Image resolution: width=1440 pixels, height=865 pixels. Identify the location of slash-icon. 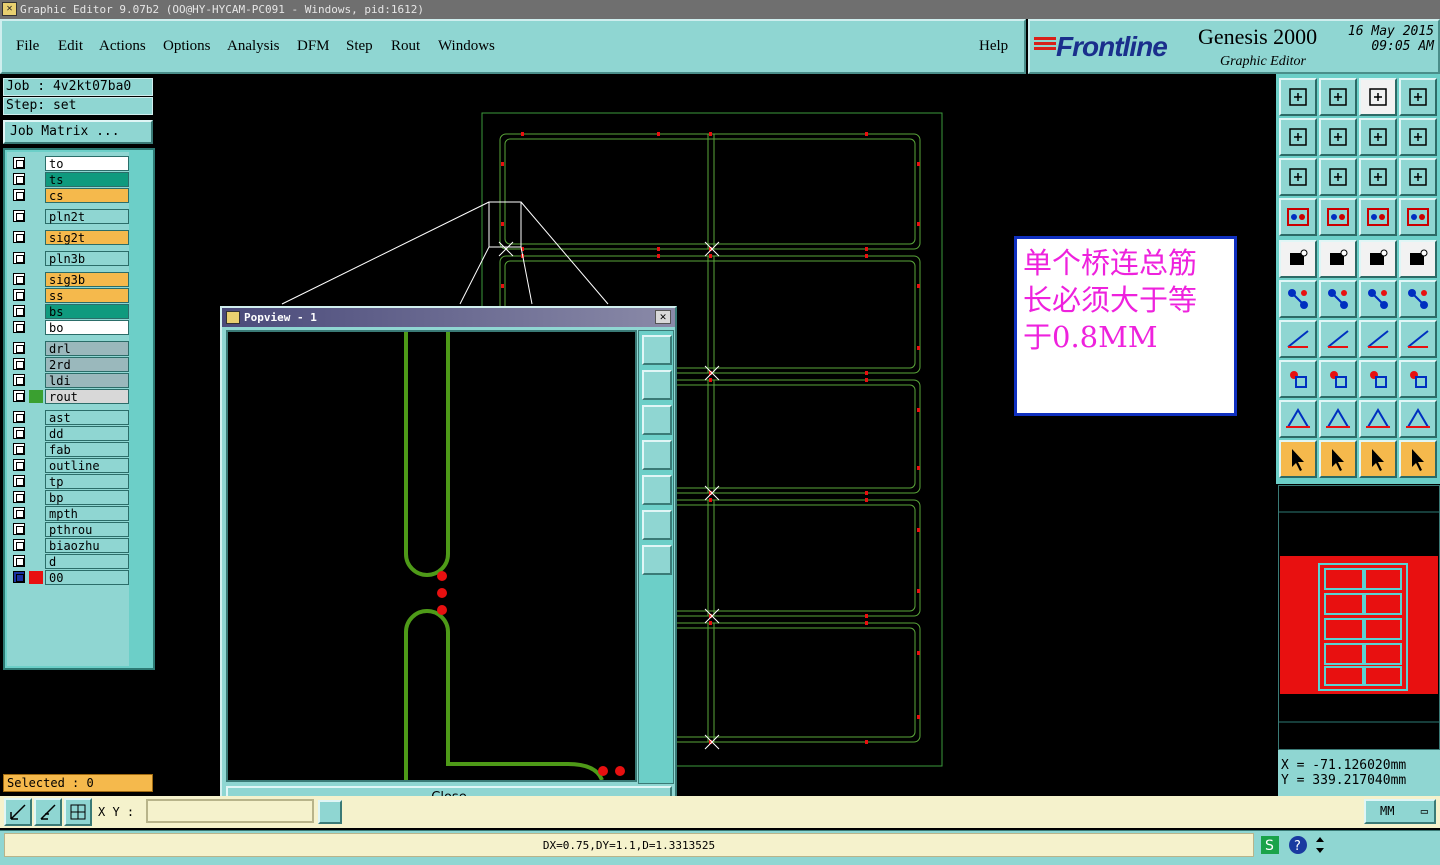
(1338, 339).